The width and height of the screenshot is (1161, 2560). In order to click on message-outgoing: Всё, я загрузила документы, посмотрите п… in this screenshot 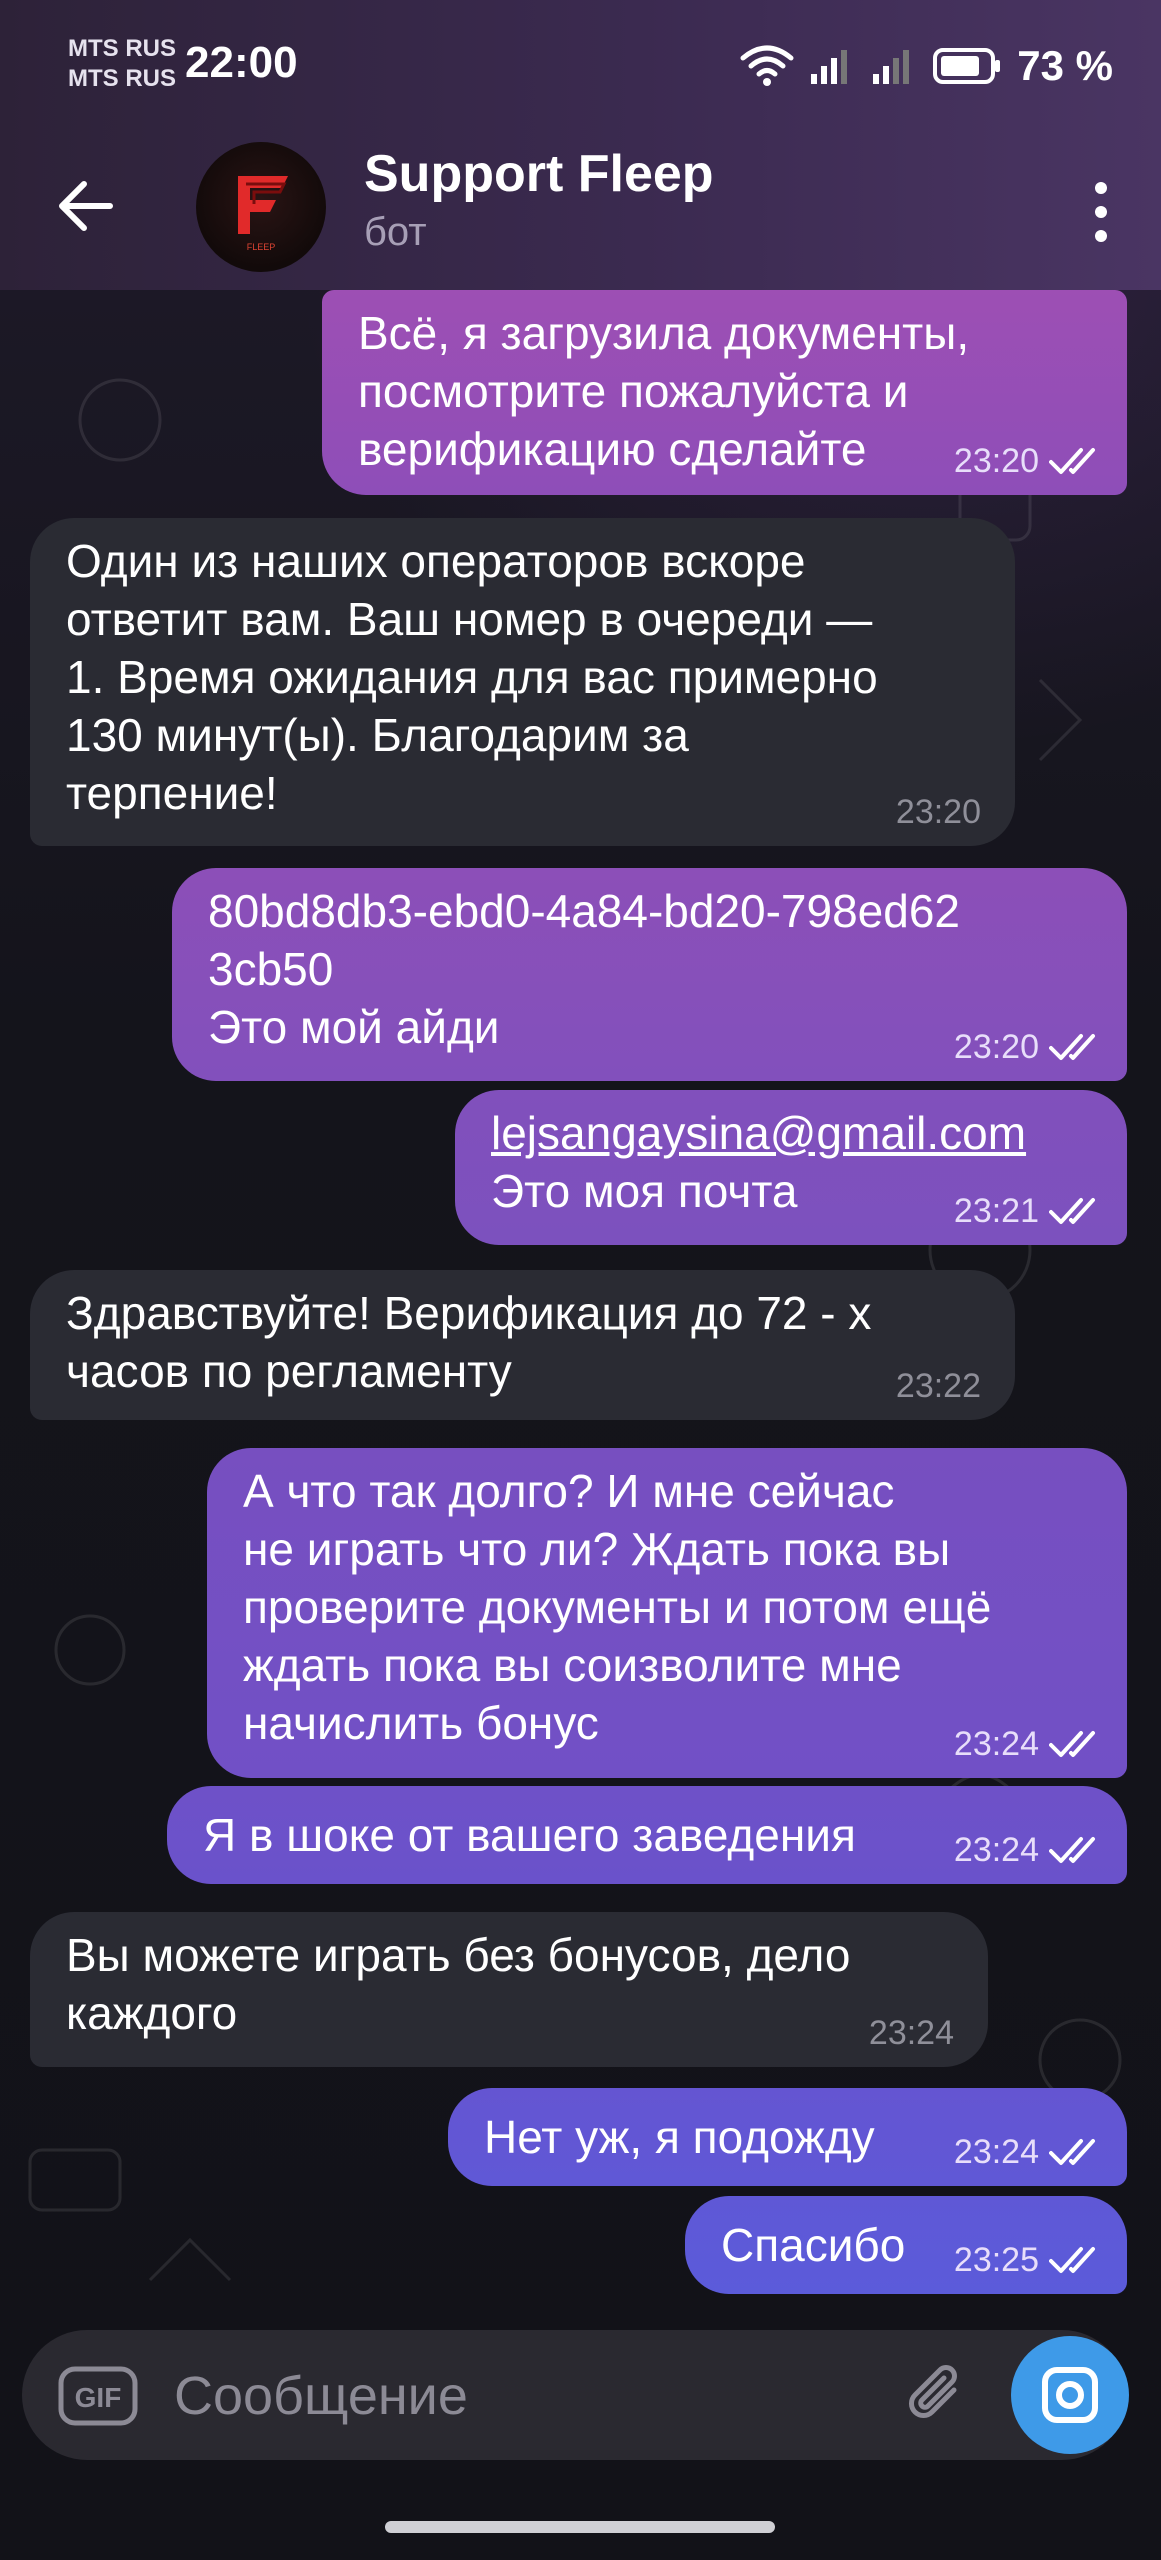, I will do `click(724, 392)`.